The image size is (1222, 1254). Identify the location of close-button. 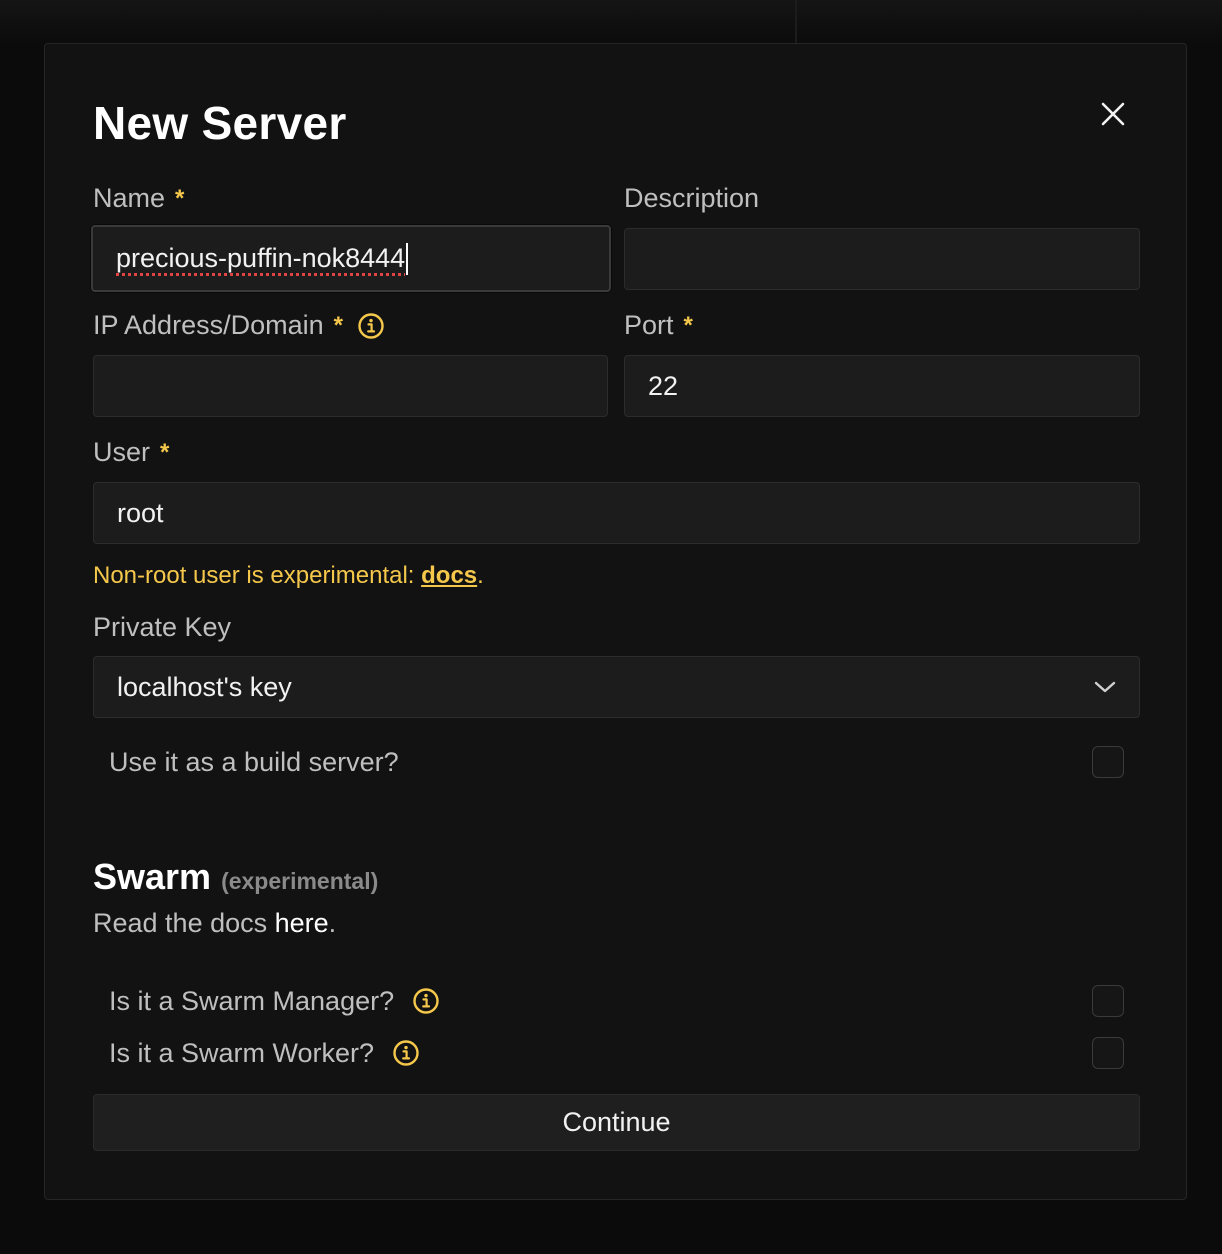
(1113, 114).